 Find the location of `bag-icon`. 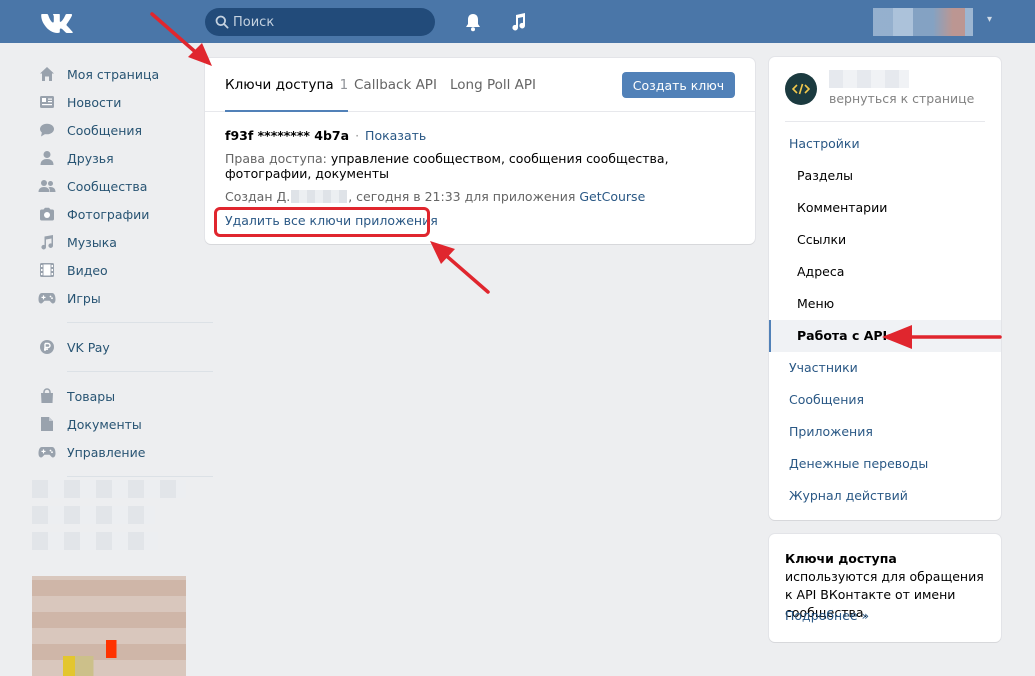

bag-icon is located at coordinates (47, 396).